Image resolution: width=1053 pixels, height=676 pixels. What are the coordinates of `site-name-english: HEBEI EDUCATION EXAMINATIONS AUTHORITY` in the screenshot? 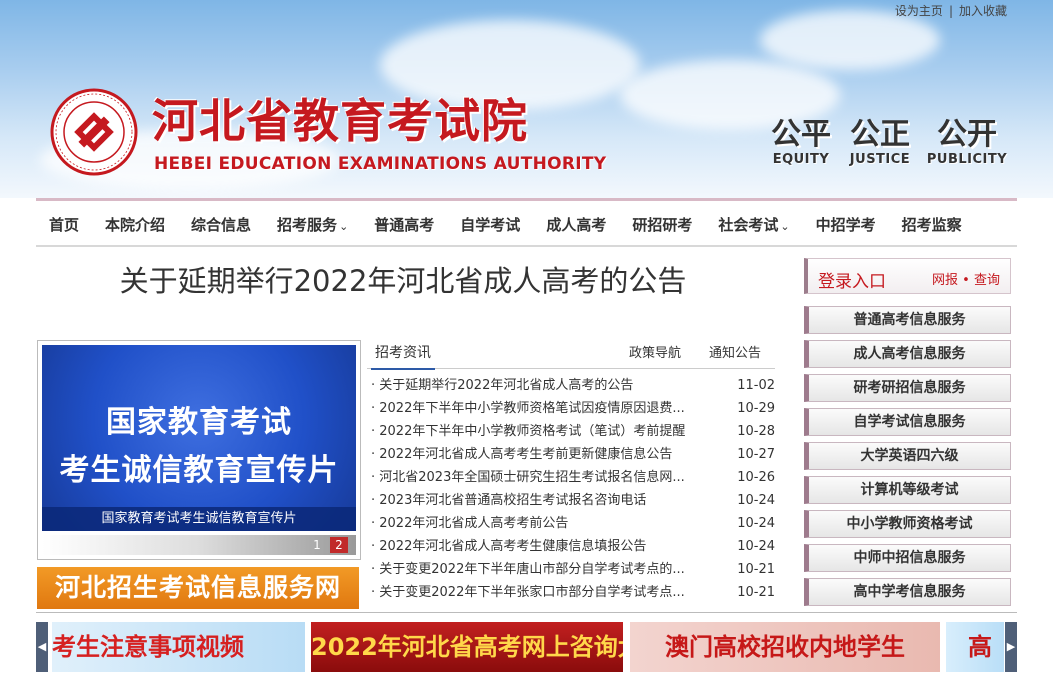 It's located at (380, 164).